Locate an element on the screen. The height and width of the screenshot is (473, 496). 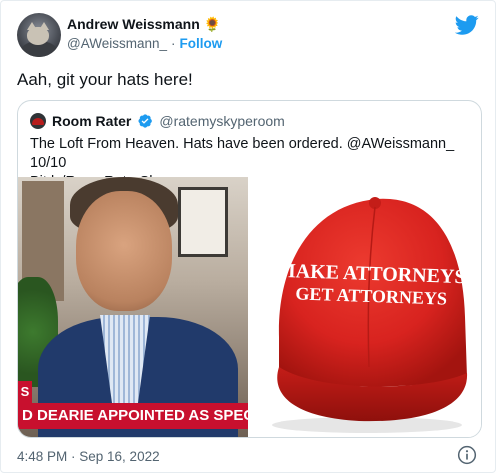
quoted-display-name: Room Rater is located at coordinates (92, 121).